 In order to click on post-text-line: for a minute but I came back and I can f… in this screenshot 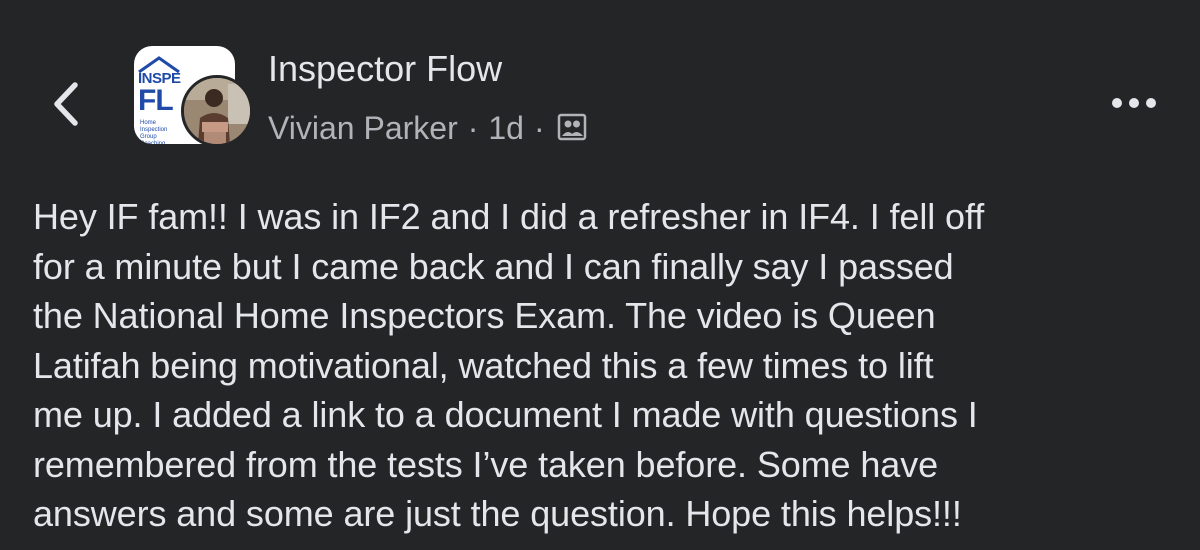, I will do `click(493, 266)`.